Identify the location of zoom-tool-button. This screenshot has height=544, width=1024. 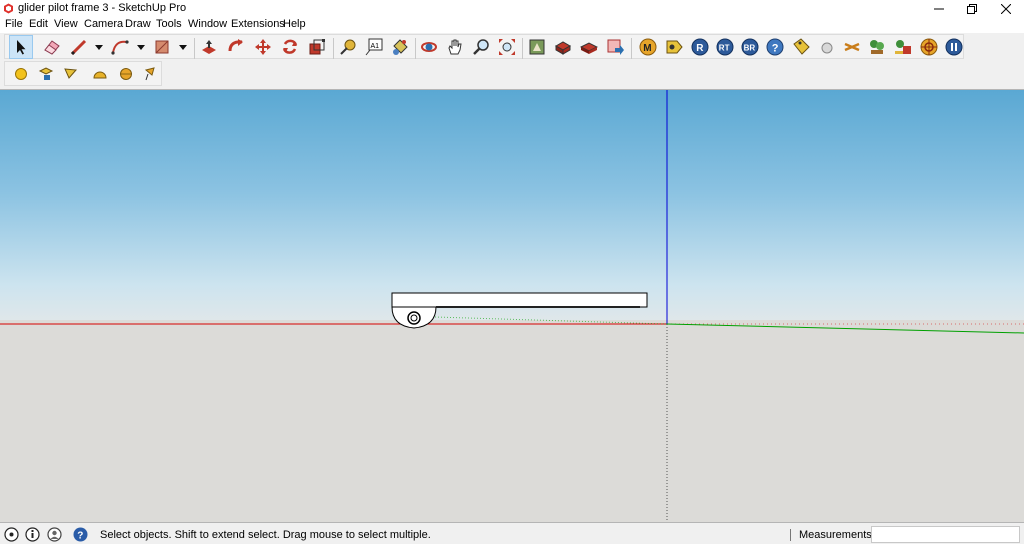
(481, 47).